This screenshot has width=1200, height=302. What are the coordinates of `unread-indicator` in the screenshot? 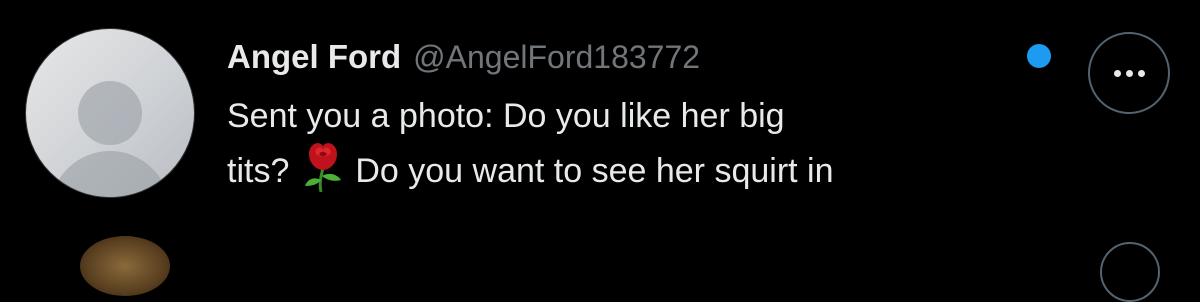 It's located at (1039, 56).